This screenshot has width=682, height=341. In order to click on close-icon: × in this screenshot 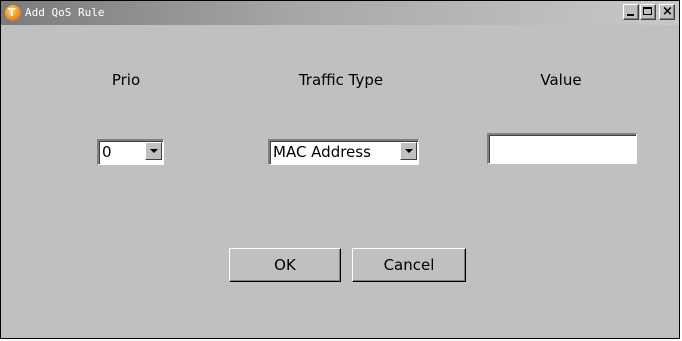, I will do `click(667, 11)`.